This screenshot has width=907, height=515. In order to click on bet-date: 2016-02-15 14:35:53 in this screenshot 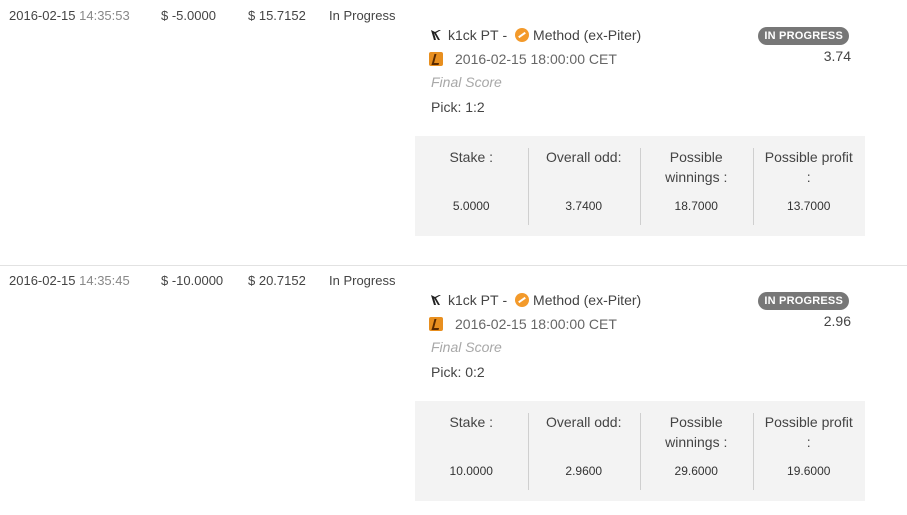, I will do `click(69, 15)`.